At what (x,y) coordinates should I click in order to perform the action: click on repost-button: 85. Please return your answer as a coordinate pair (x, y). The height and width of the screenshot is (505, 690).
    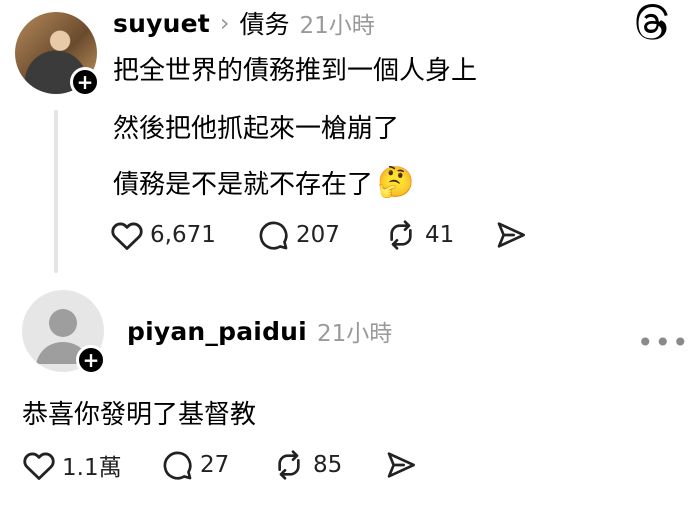
    Looking at the image, I should click on (306, 465).